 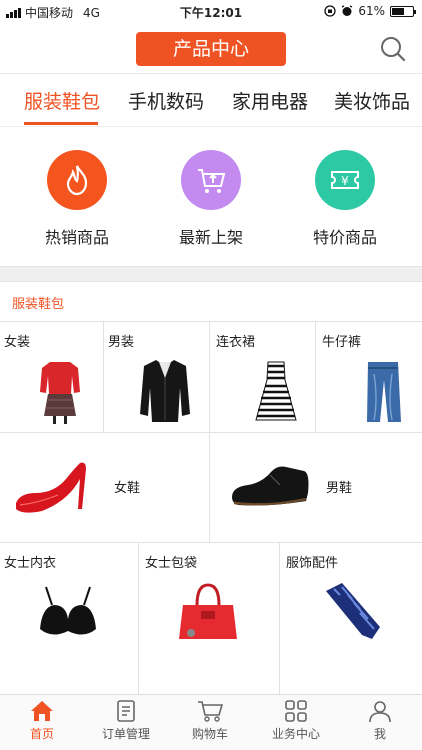 What do you see at coordinates (380, 712) in the screenshot?
I see `user-icon` at bounding box center [380, 712].